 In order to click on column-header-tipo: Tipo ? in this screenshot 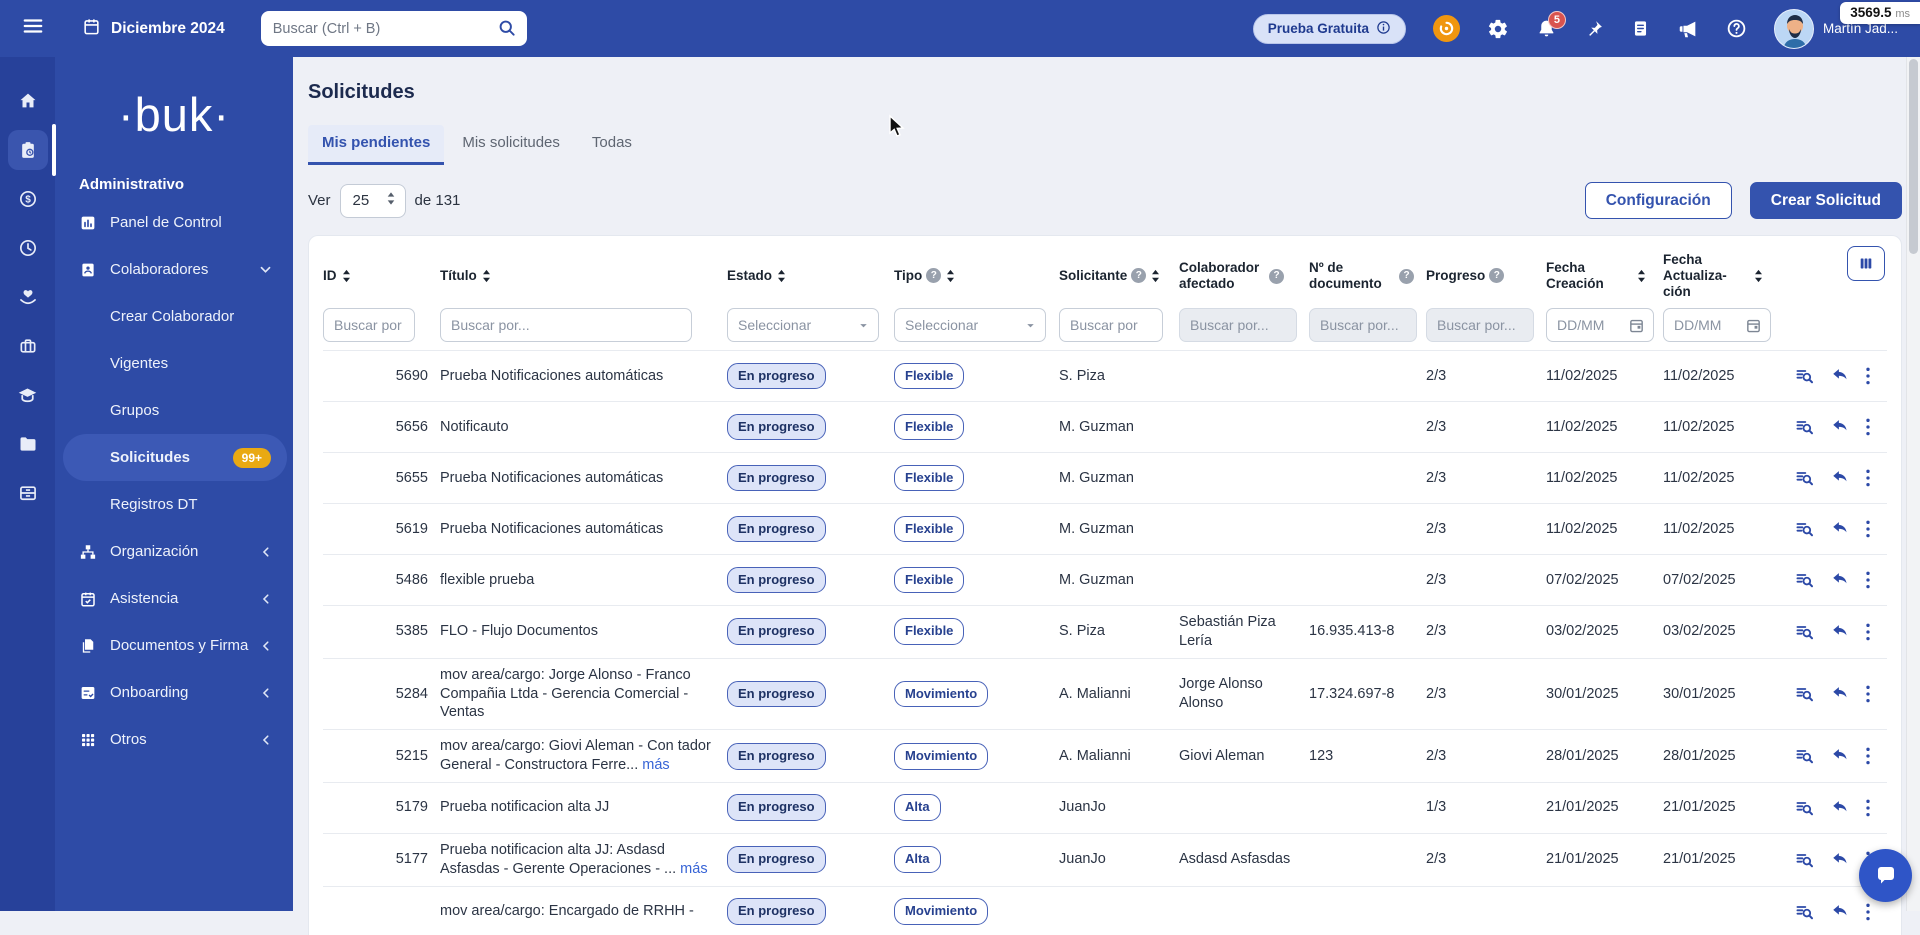, I will do `click(976, 276)`.